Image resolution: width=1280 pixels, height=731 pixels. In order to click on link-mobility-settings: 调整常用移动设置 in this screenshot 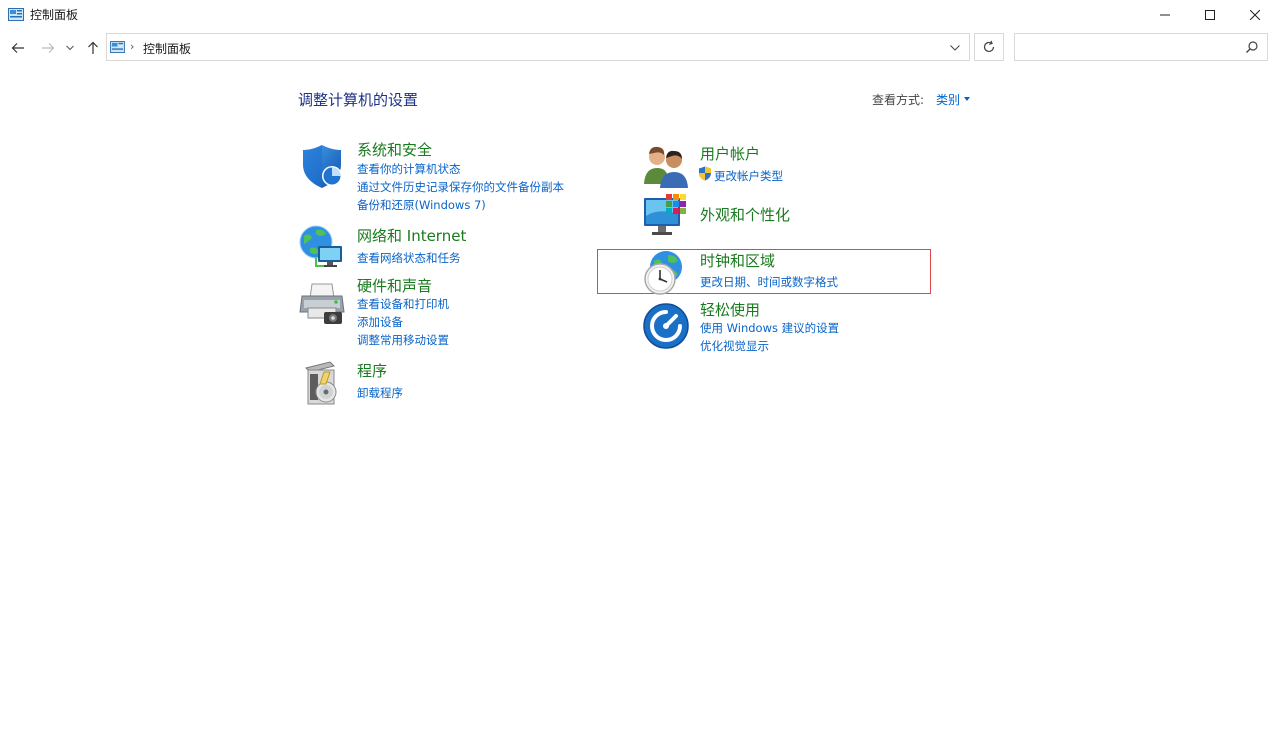, I will do `click(403, 340)`.